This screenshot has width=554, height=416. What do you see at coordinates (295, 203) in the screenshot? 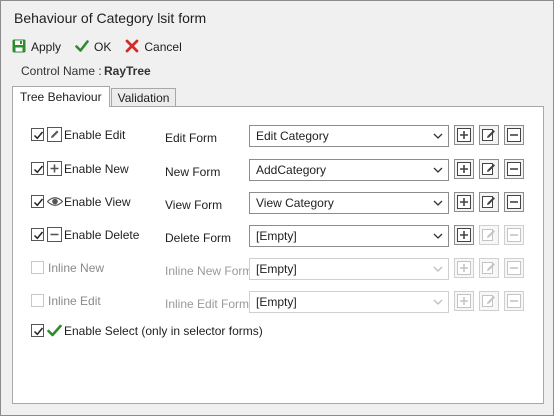
I see `view-form-value: View Category` at bounding box center [295, 203].